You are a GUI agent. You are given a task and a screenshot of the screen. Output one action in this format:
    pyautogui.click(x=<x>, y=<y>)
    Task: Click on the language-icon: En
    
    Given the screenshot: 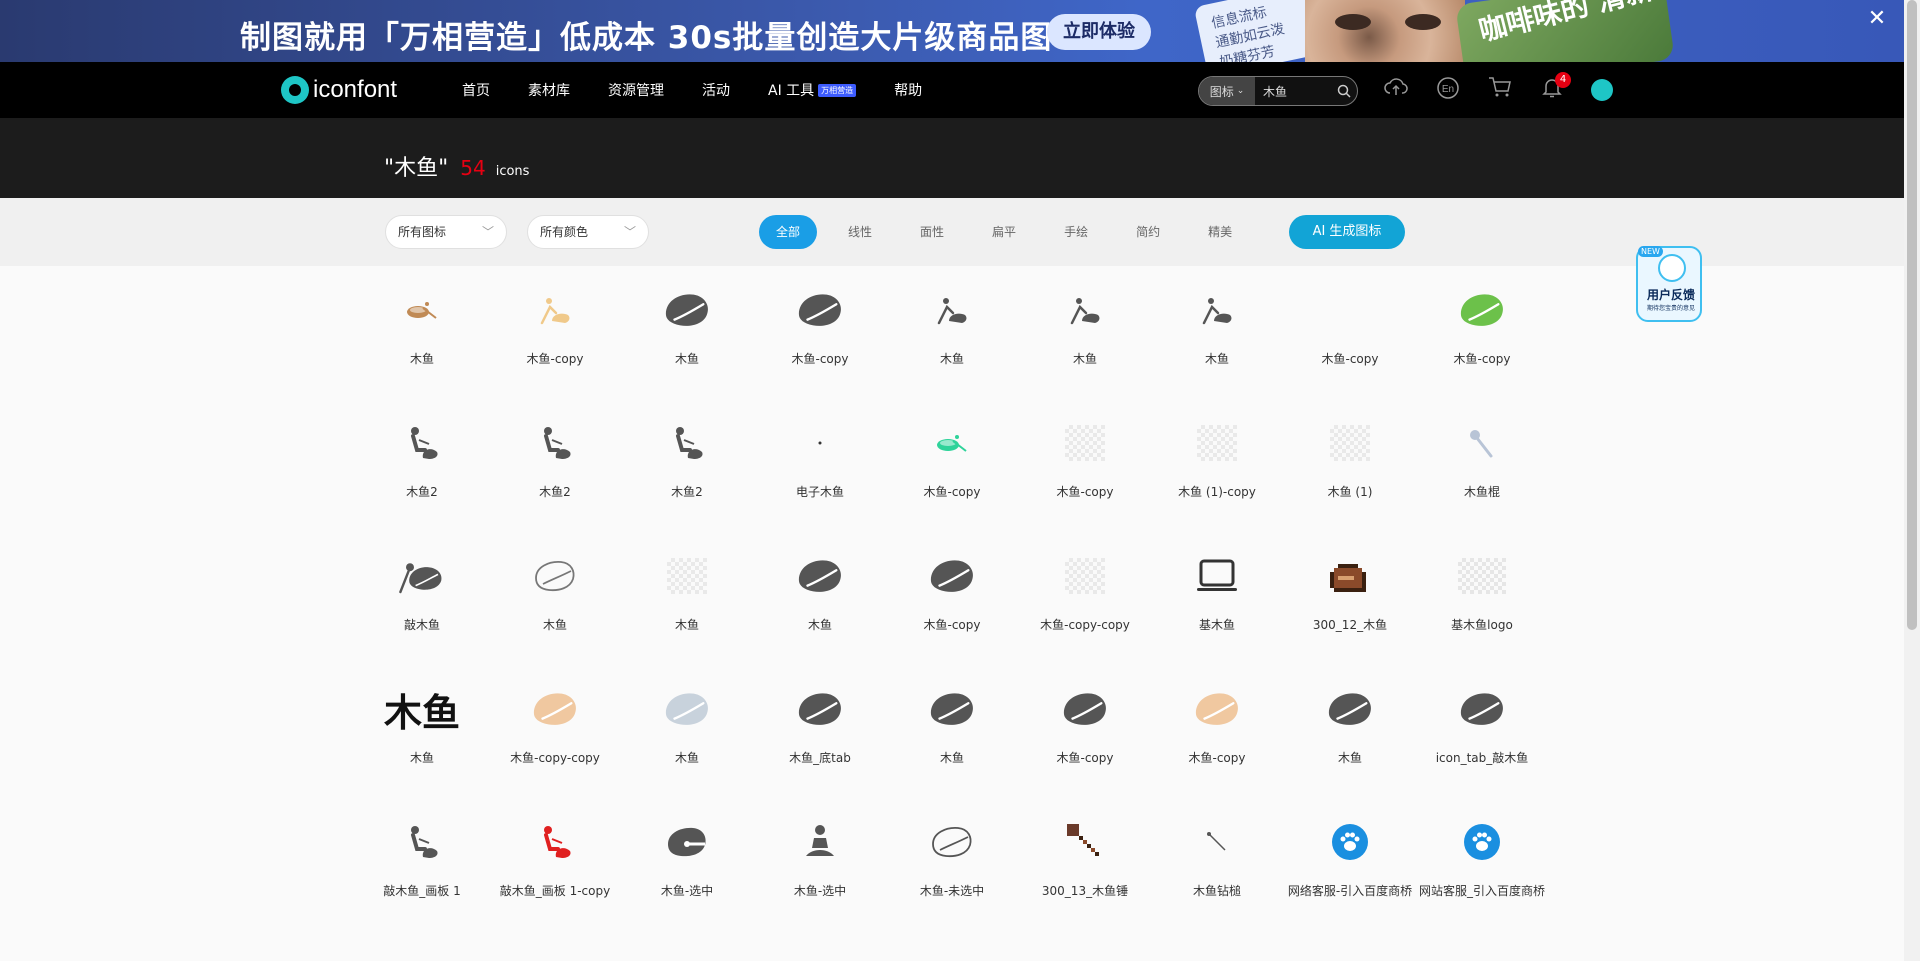 What is the action you would take?
    pyautogui.click(x=1448, y=90)
    